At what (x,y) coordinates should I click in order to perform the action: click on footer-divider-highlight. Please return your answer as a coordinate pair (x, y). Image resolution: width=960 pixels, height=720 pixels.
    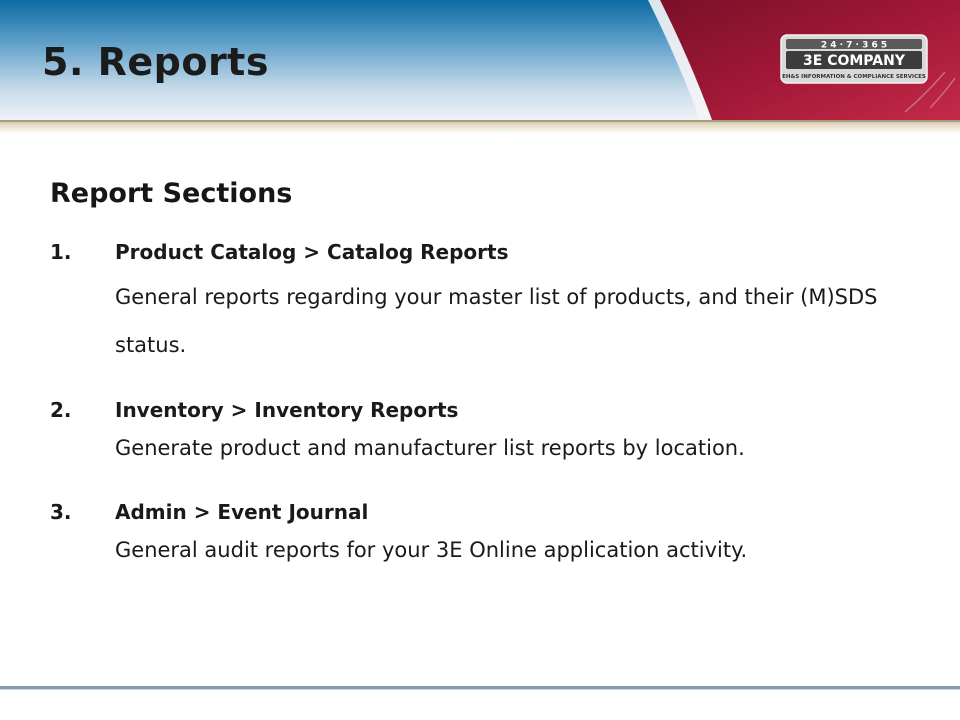
    Looking at the image, I should click on (480, 689).